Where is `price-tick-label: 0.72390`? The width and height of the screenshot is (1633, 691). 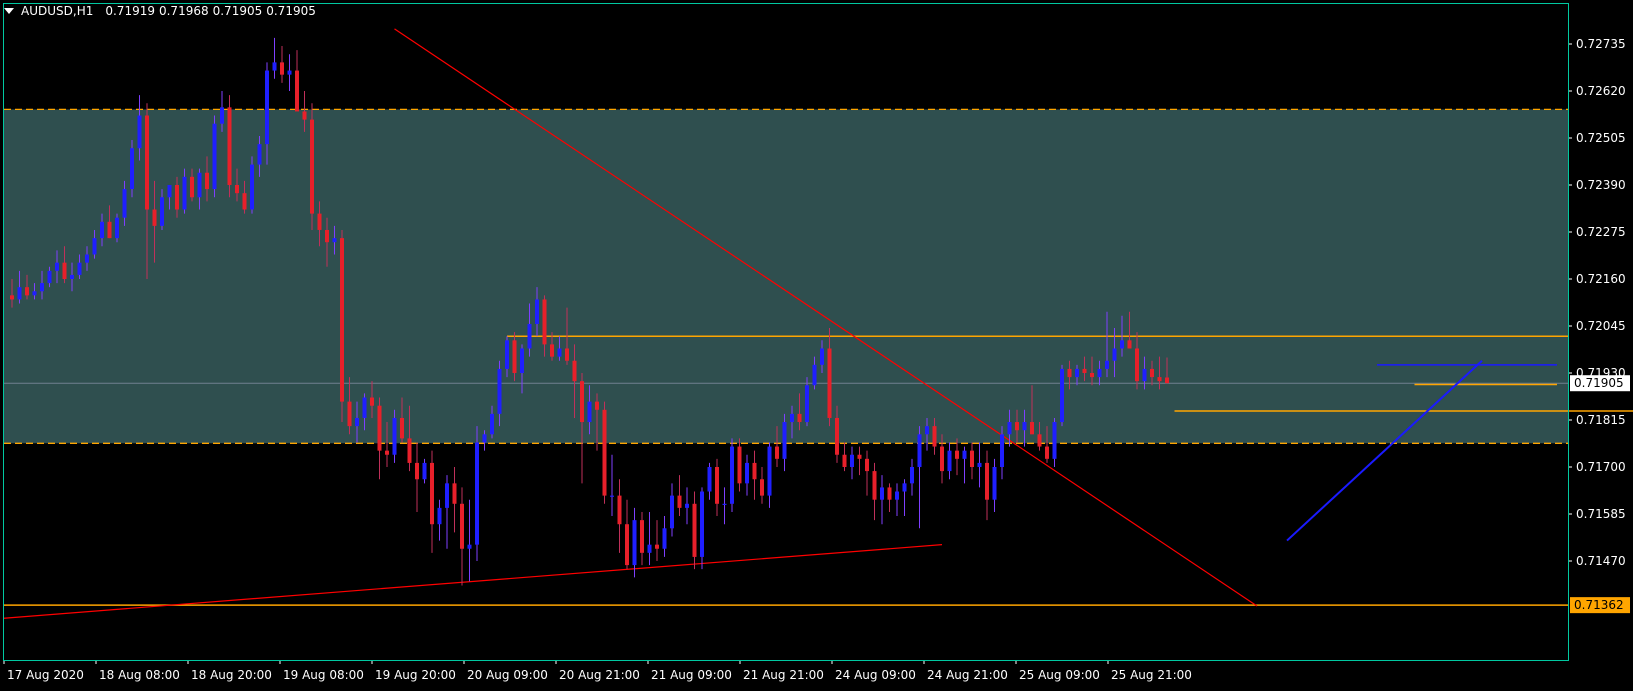 price-tick-label: 0.72390 is located at coordinates (1601, 185).